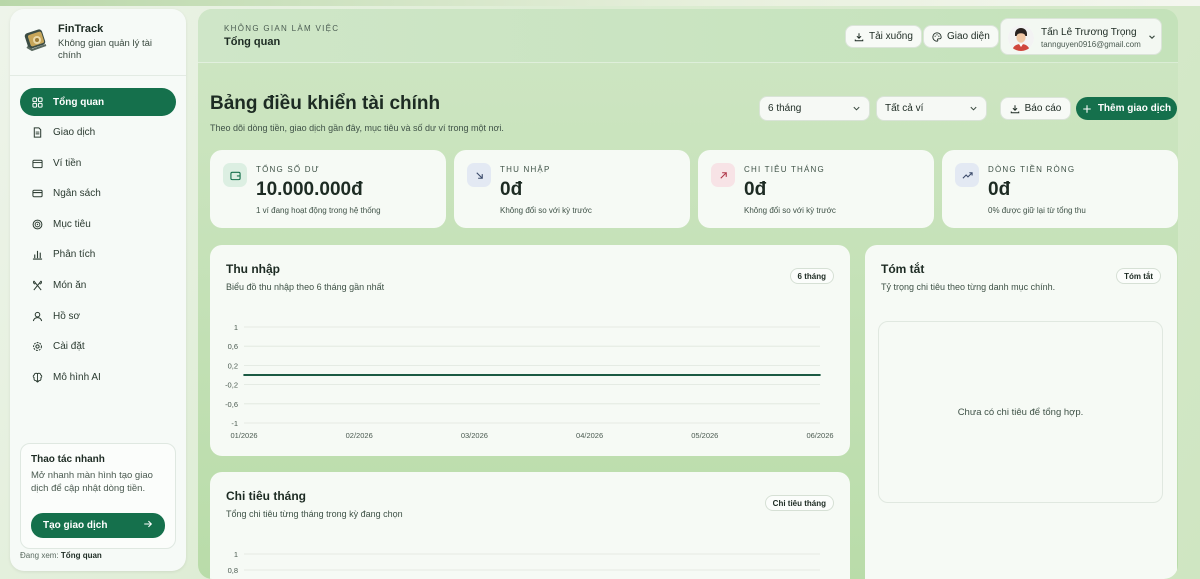  I want to click on sidebar-item-label: Tổng quan, so click(79, 102).